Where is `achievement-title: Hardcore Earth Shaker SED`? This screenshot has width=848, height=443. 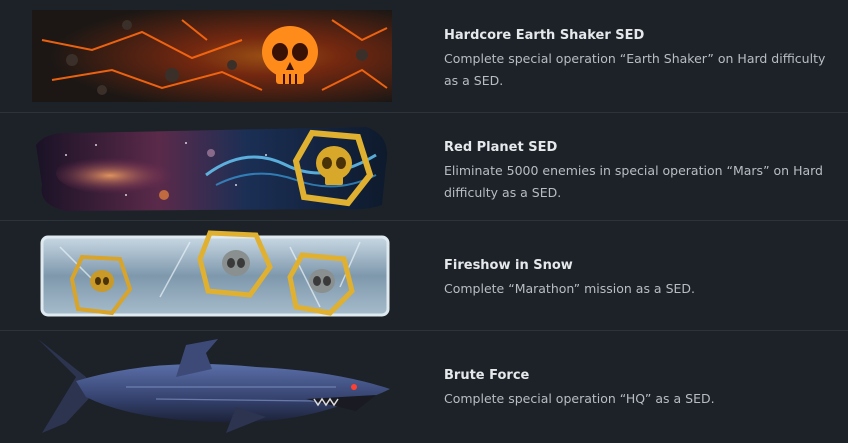
achievement-title: Hardcore Earth Shaker SED is located at coordinates (544, 35).